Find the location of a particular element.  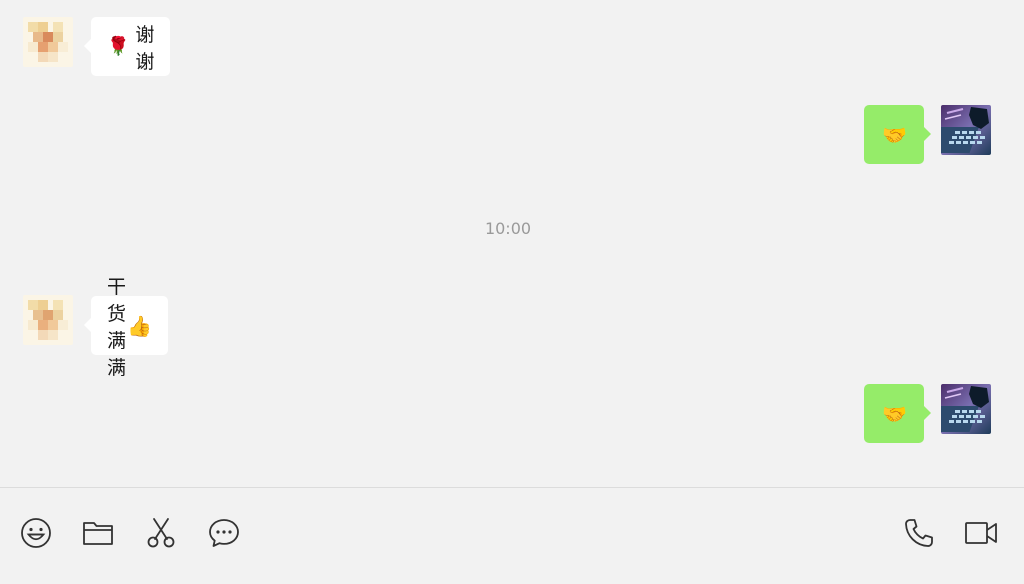

chat-bubble-icon is located at coordinates (224, 533).